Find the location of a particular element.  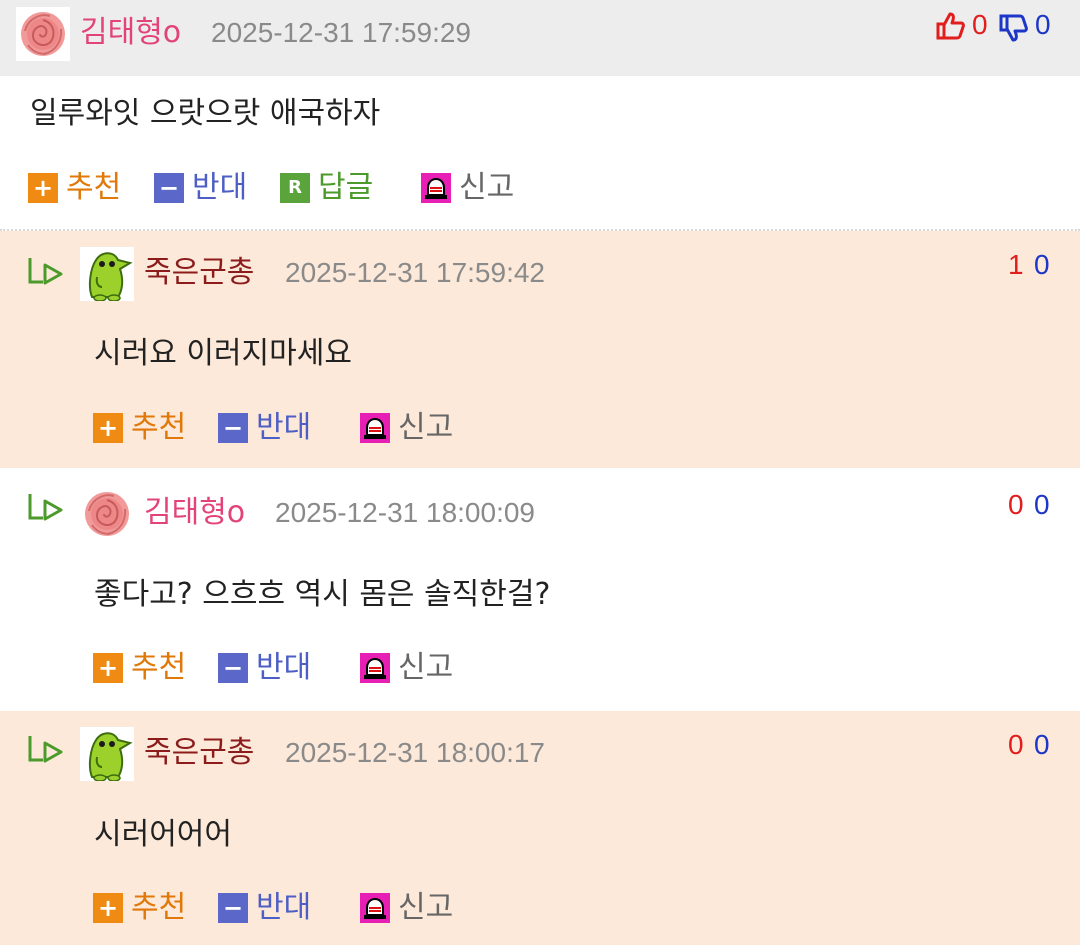

reply-button: R 답글 is located at coordinates (326, 188).